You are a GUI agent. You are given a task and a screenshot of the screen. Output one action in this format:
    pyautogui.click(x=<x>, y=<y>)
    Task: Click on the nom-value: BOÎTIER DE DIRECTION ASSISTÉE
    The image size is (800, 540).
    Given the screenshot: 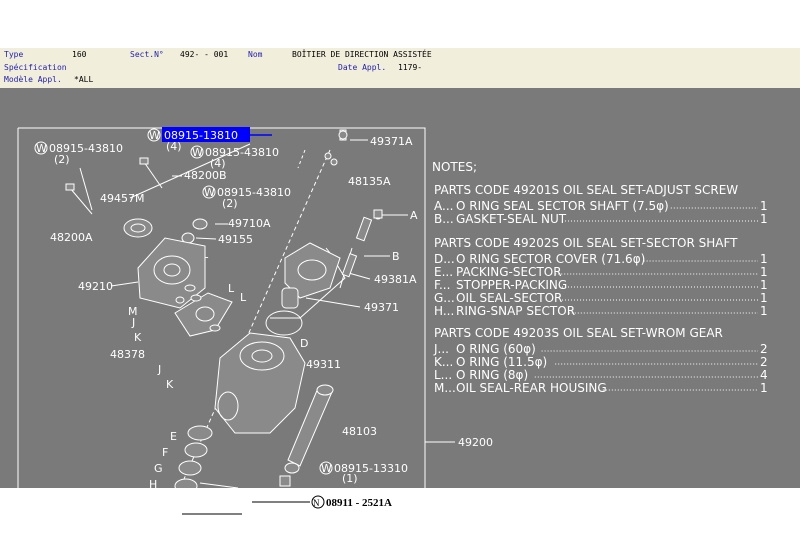 What is the action you would take?
    pyautogui.click(x=362, y=54)
    